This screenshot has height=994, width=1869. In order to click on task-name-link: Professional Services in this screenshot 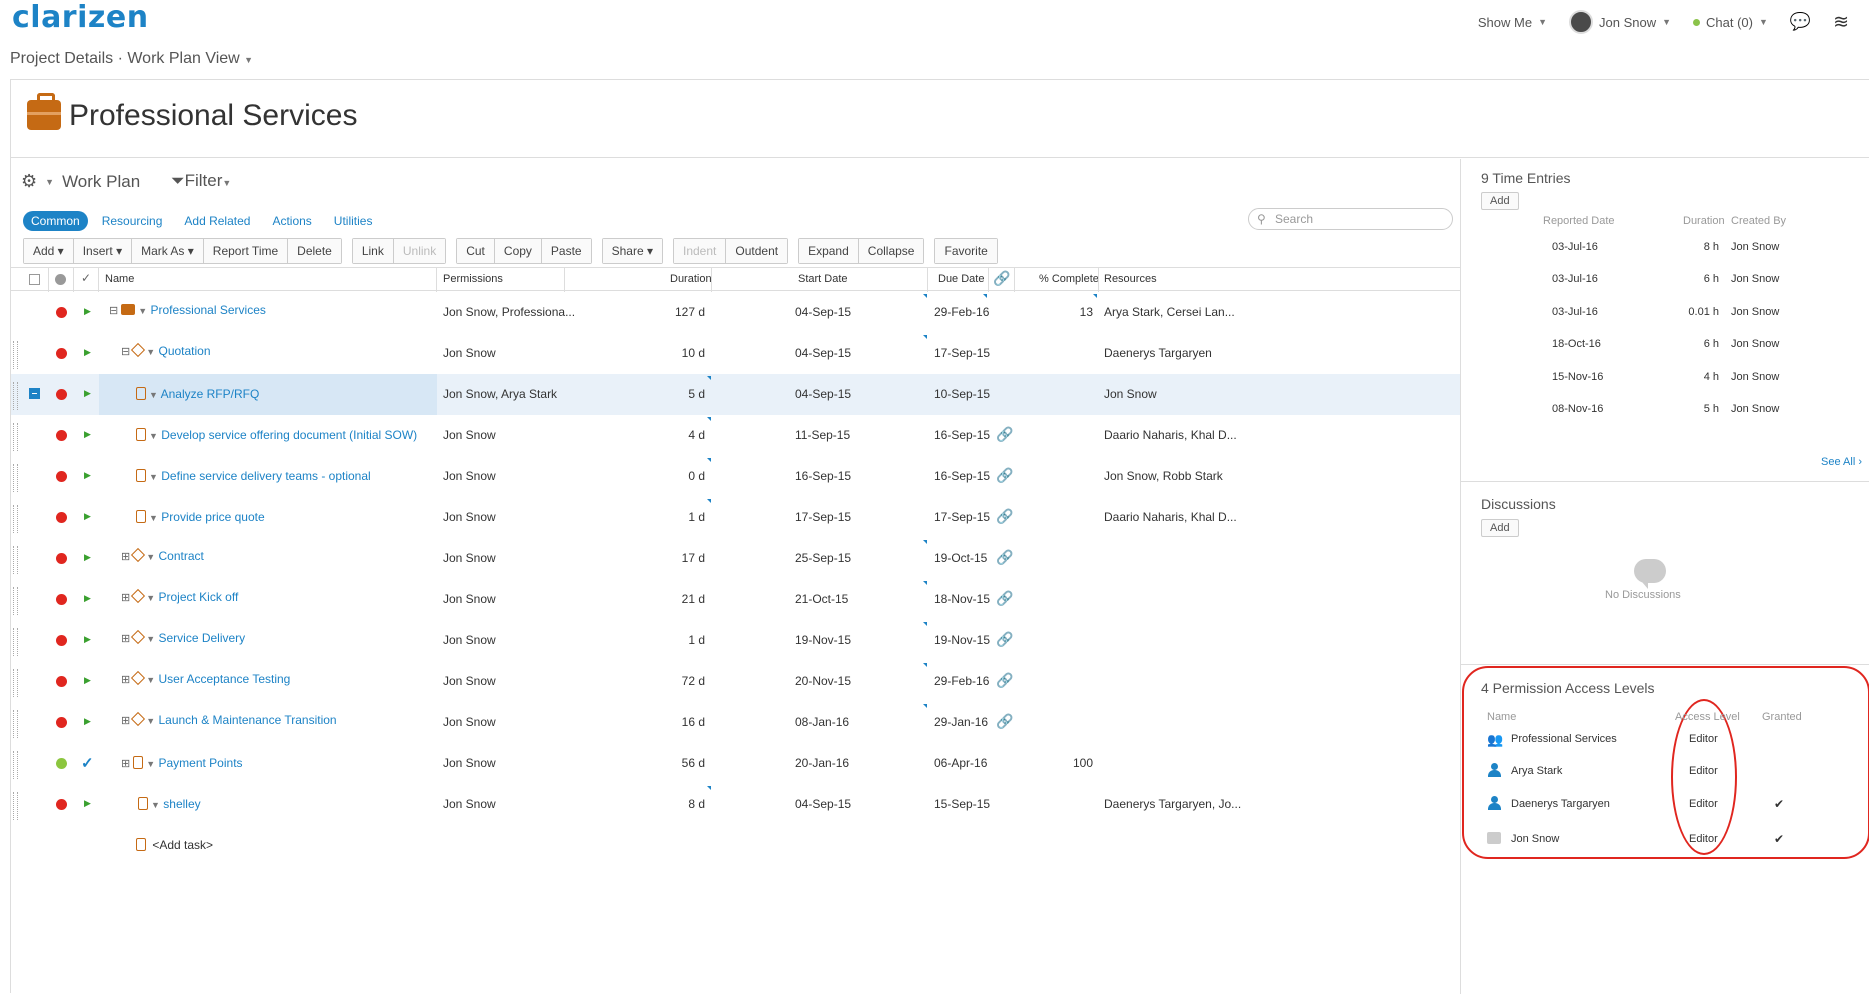, I will do `click(207, 310)`.